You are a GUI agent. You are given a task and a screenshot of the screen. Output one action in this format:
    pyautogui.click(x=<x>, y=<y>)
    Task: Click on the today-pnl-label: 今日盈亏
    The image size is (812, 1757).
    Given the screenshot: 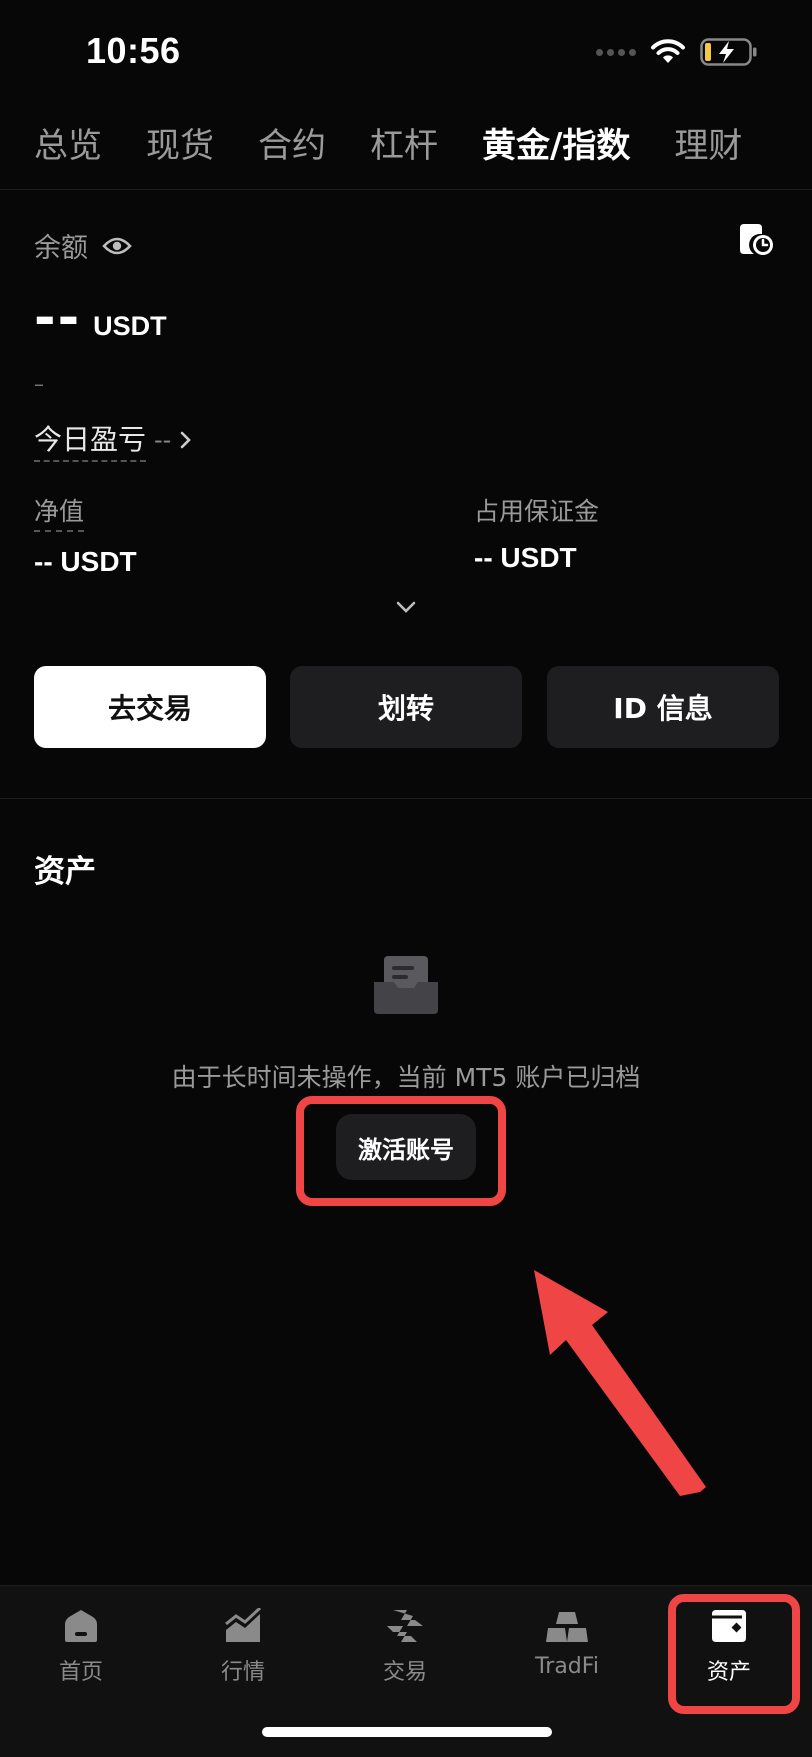 What is the action you would take?
    pyautogui.click(x=90, y=440)
    